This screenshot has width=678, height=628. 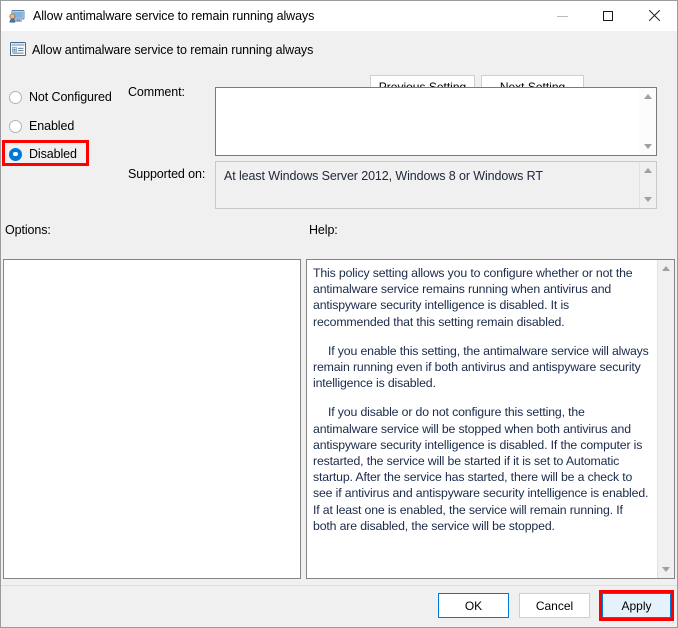 What do you see at coordinates (15, 97) in the screenshot?
I see `radio-not-configured-mark` at bounding box center [15, 97].